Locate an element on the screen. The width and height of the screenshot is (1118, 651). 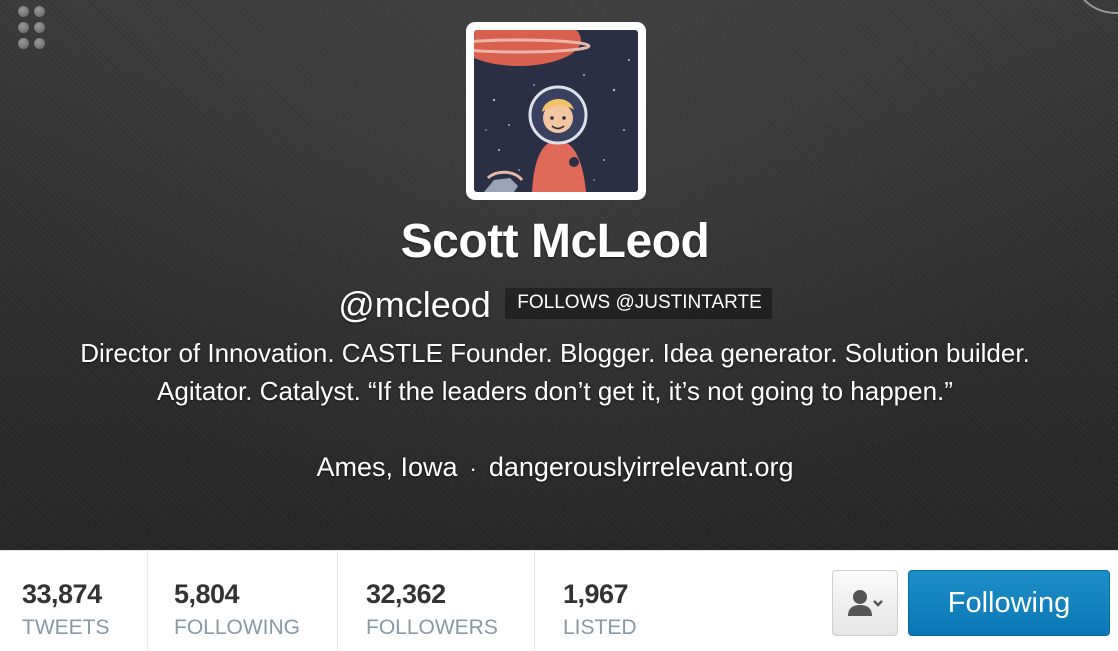
follows-you-badge: FOLLOWS @JUSTINTARTE is located at coordinates (638, 303).